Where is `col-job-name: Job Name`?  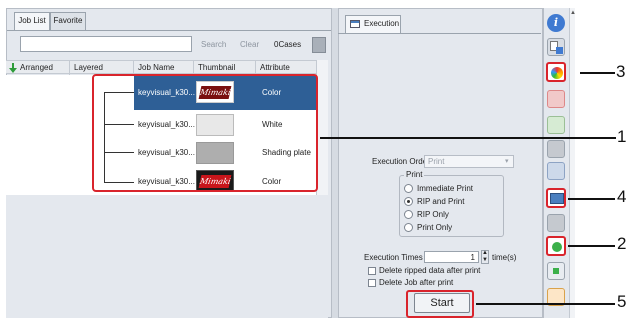
col-job-name: Job Name is located at coordinates (164, 68).